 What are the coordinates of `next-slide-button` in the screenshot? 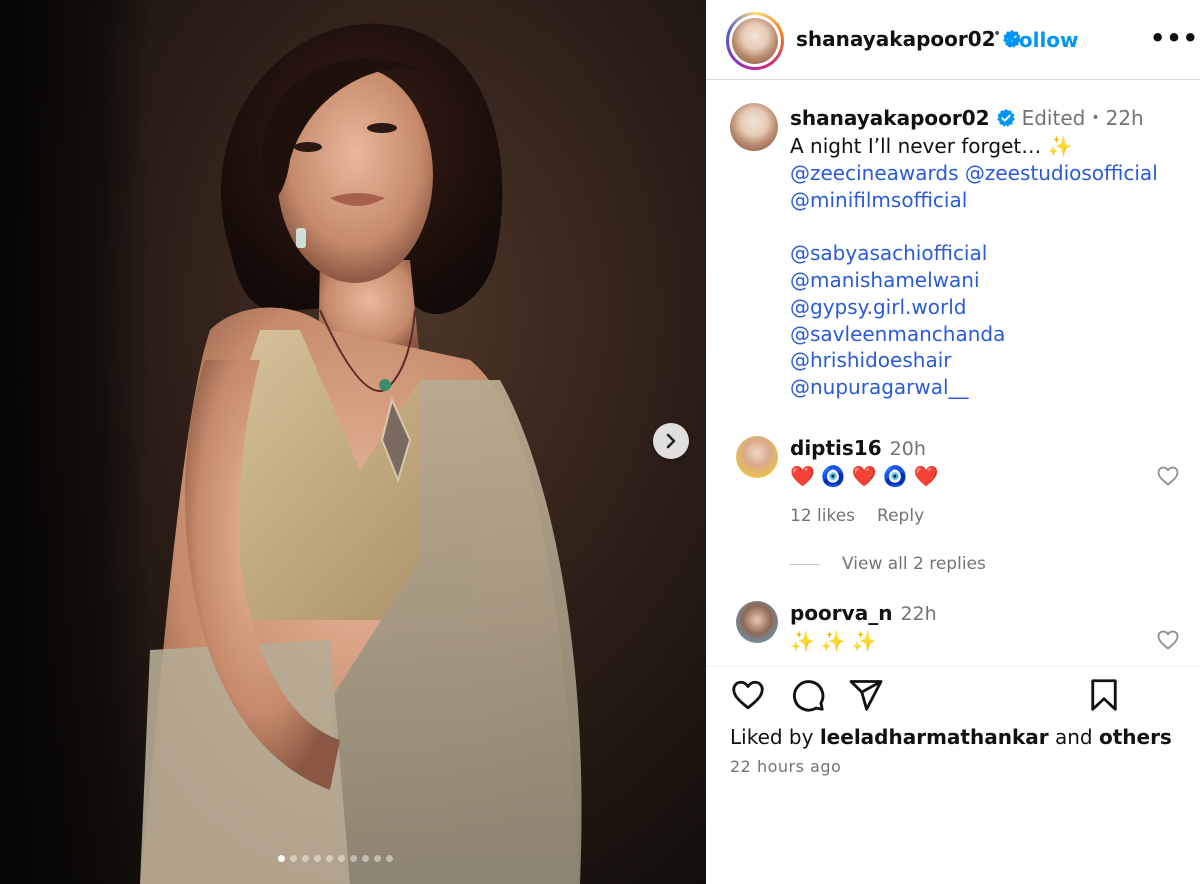 It's located at (671, 441).